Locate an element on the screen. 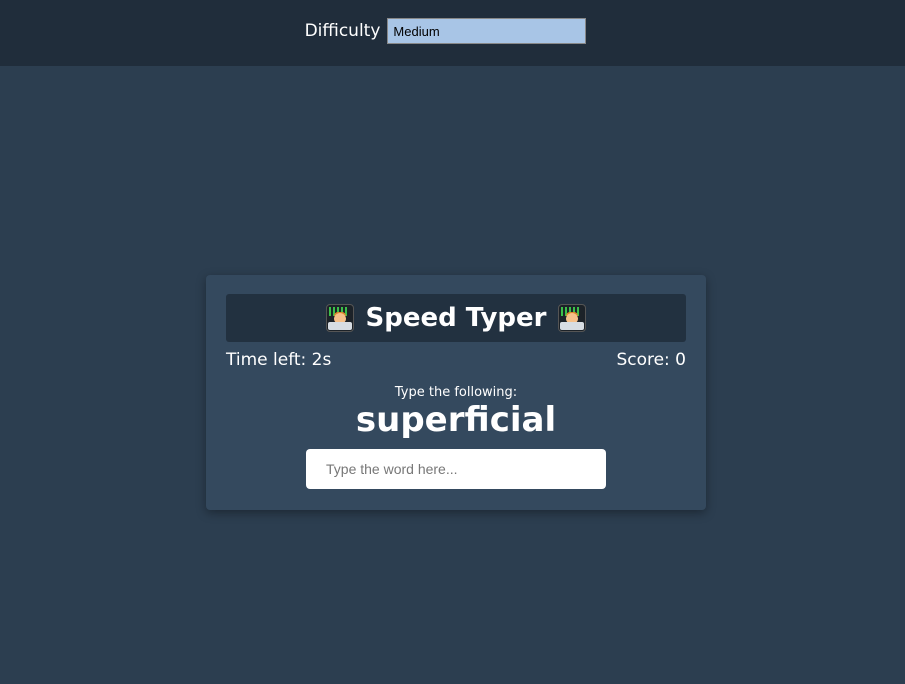  title-banner: Speed Typer is located at coordinates (456, 318).